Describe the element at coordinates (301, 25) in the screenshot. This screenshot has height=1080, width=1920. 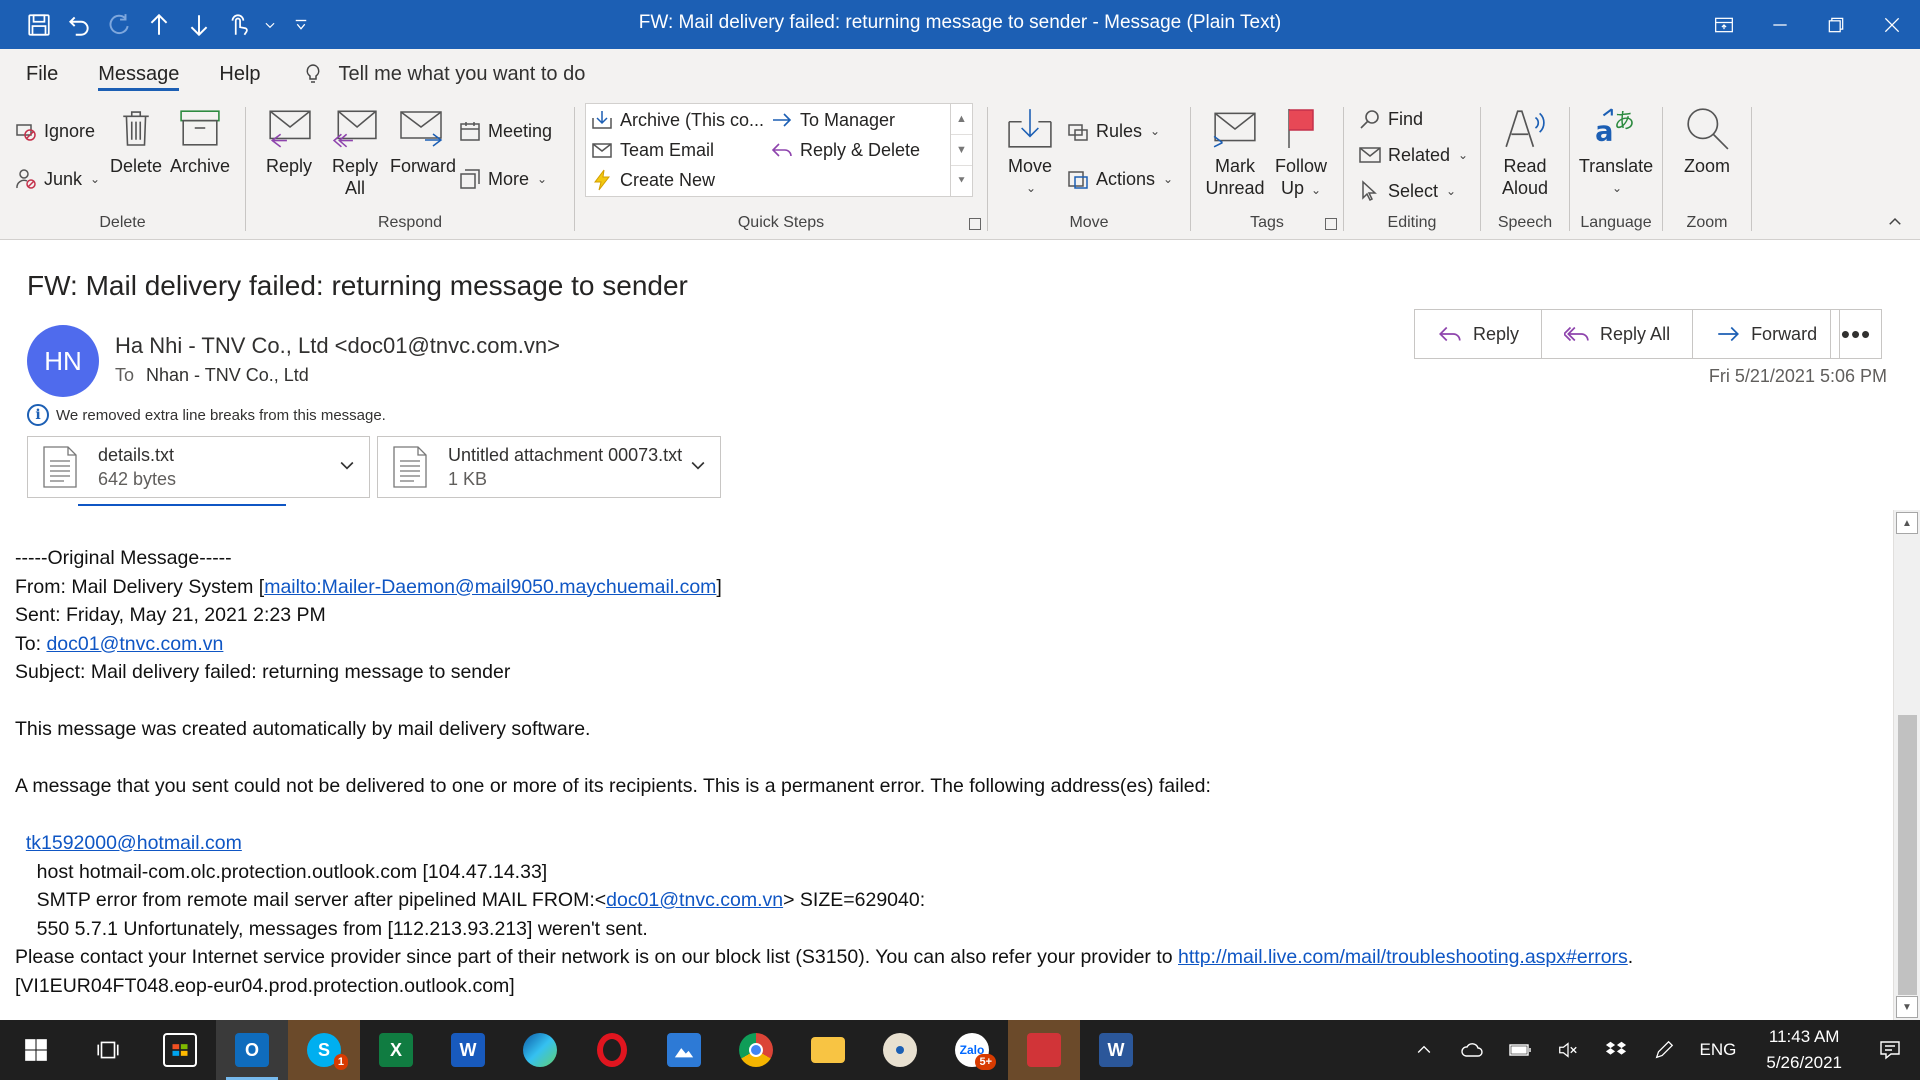
I see `customize-qat-icon` at that location.